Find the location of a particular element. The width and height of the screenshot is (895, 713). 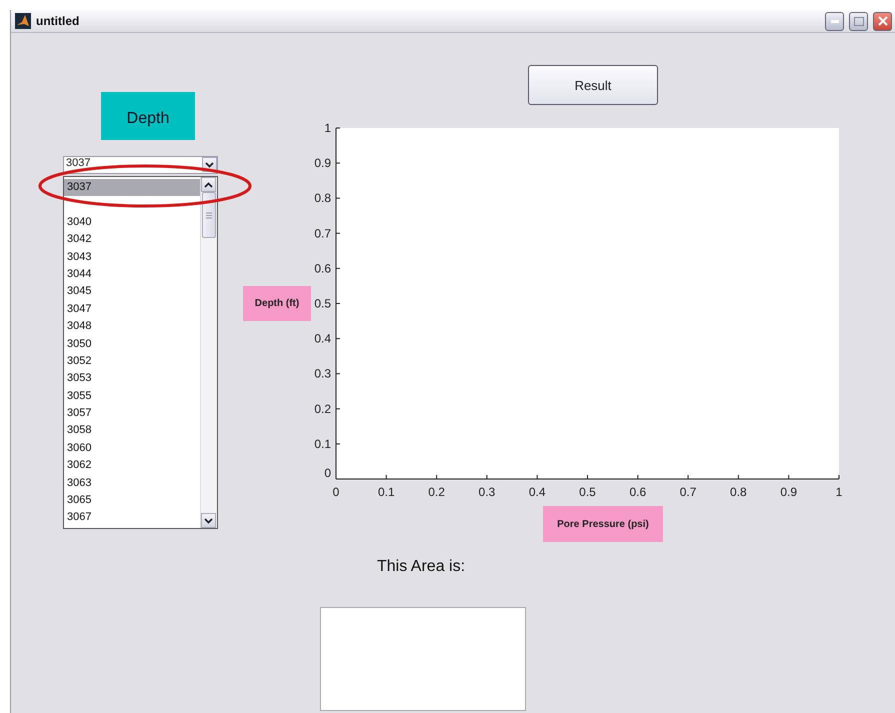

y-tick-label: 0.9 is located at coordinates (322, 163).